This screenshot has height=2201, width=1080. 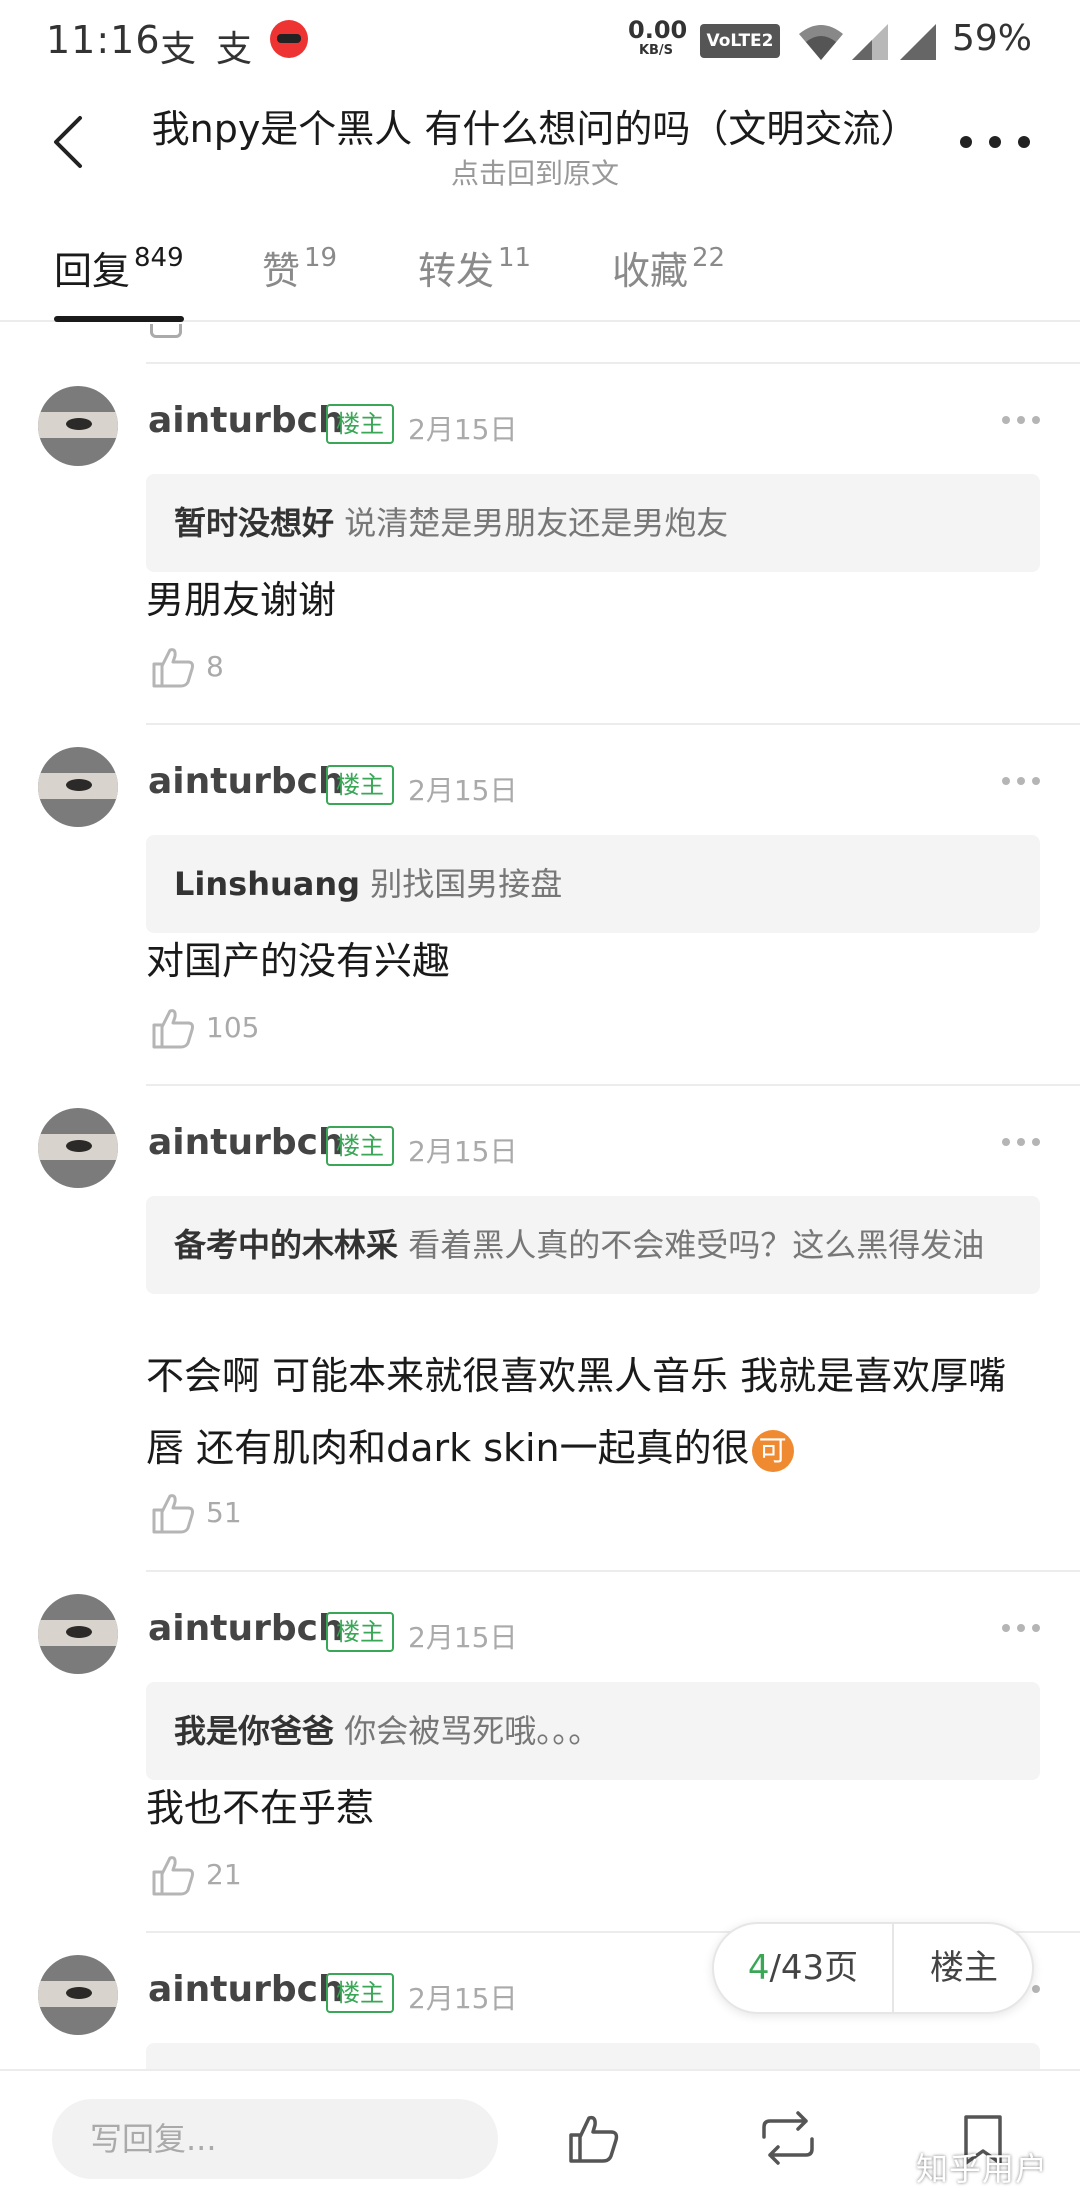 I want to click on tab-label: 收藏, so click(x=650, y=271).